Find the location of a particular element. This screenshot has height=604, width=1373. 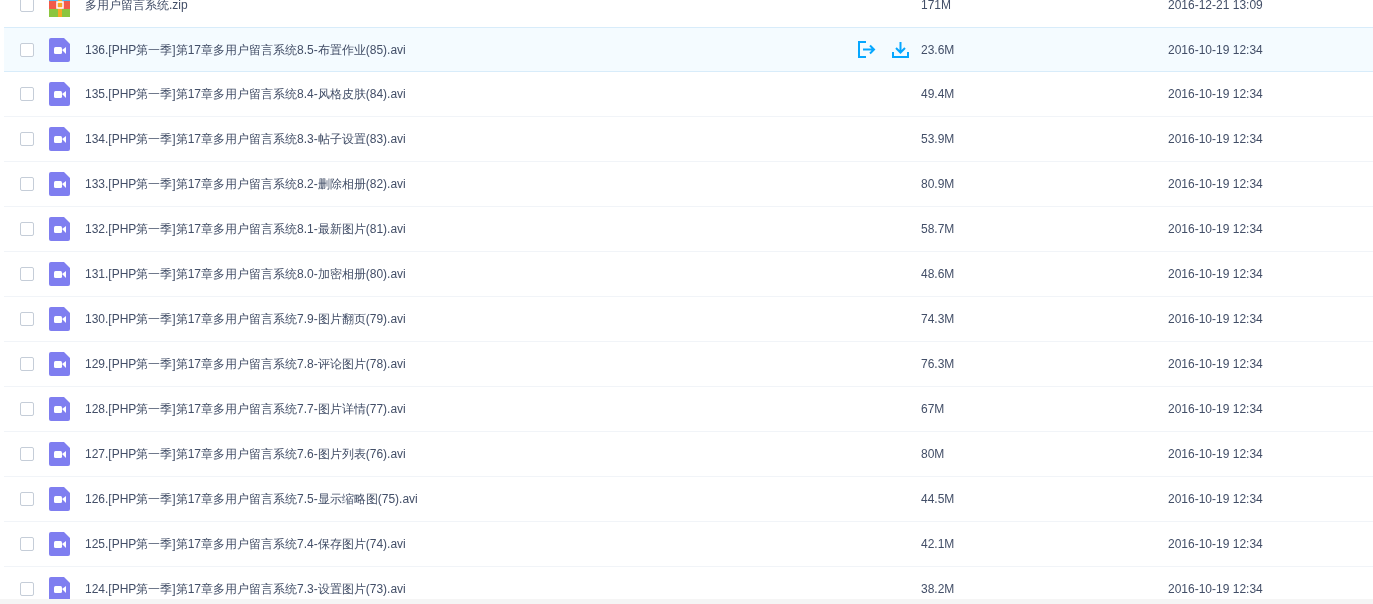

file-size: 53.9M is located at coordinates (938, 139).